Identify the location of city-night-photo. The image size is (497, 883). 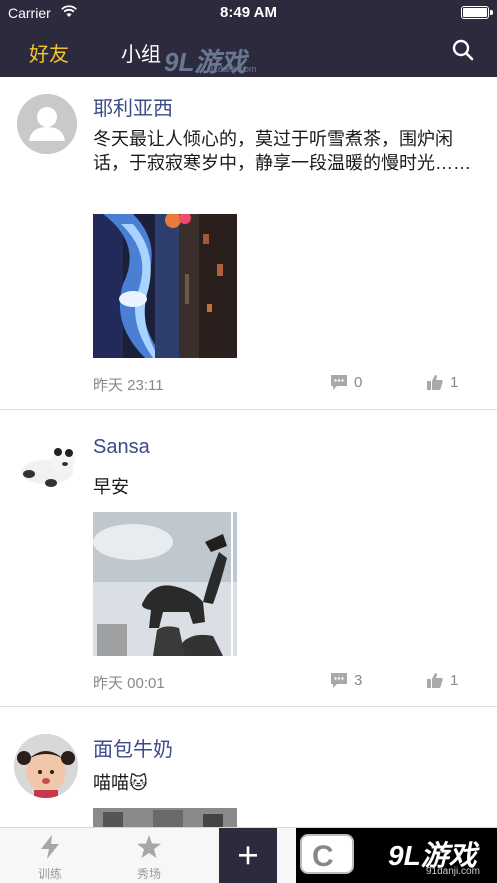
(165, 286).